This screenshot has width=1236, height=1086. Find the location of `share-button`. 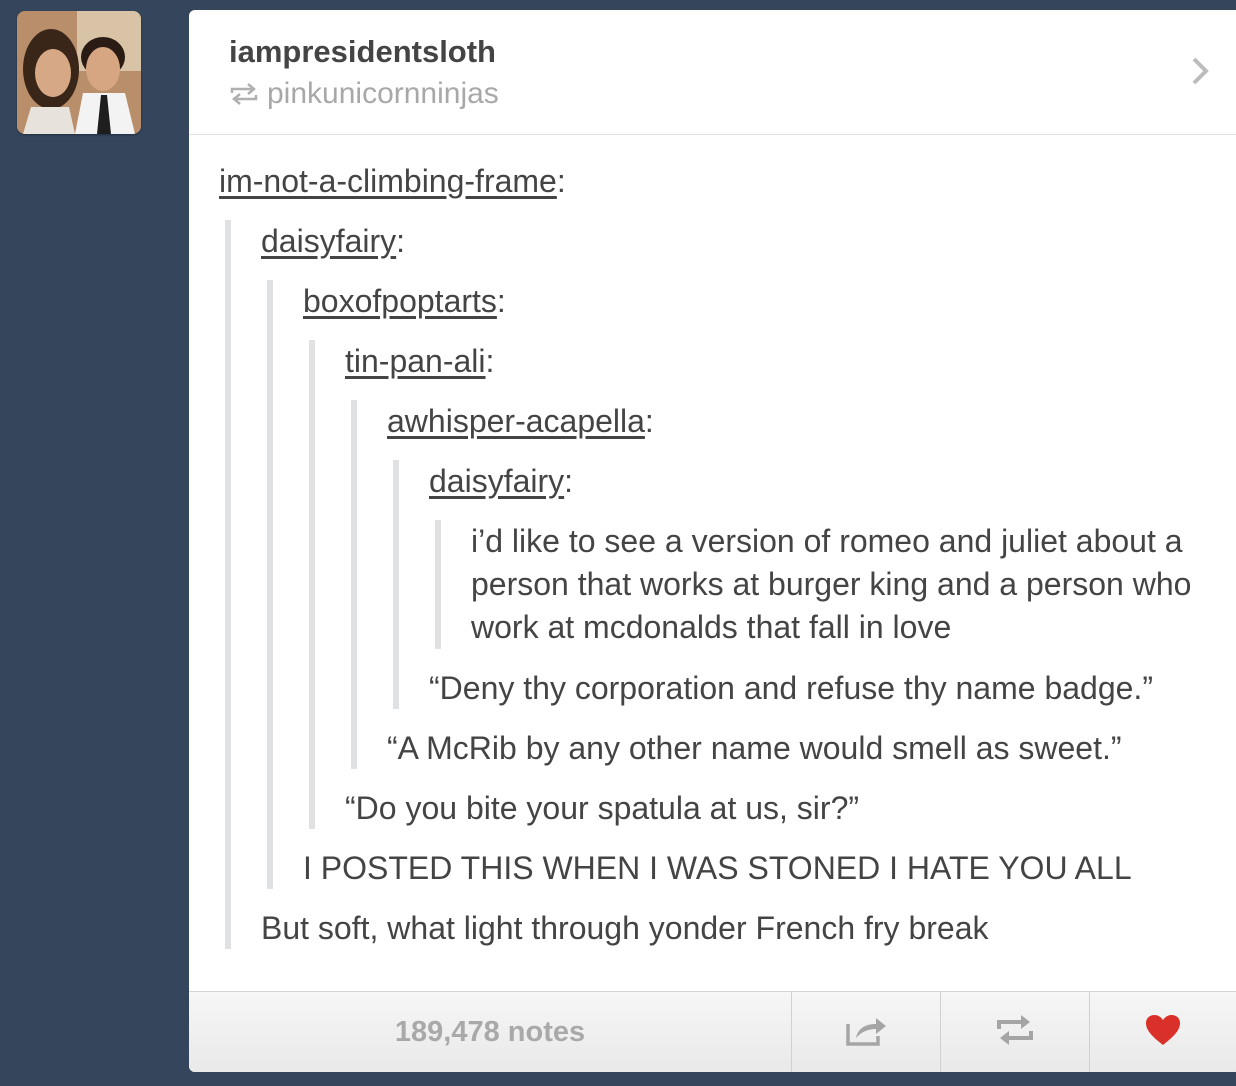

share-button is located at coordinates (865, 1032).